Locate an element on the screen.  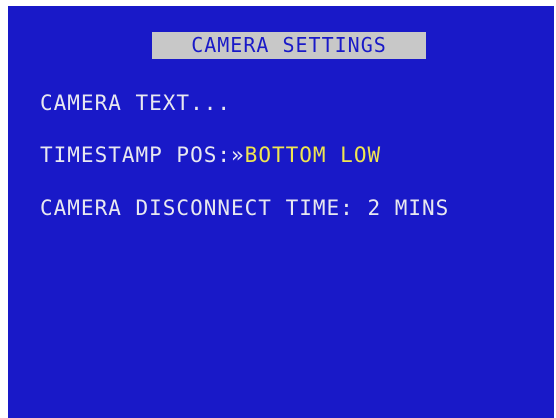
menu-item-camera-disconnect-time: CAMERA DISCONNECT TIME: 2 MINS is located at coordinates (244, 208).